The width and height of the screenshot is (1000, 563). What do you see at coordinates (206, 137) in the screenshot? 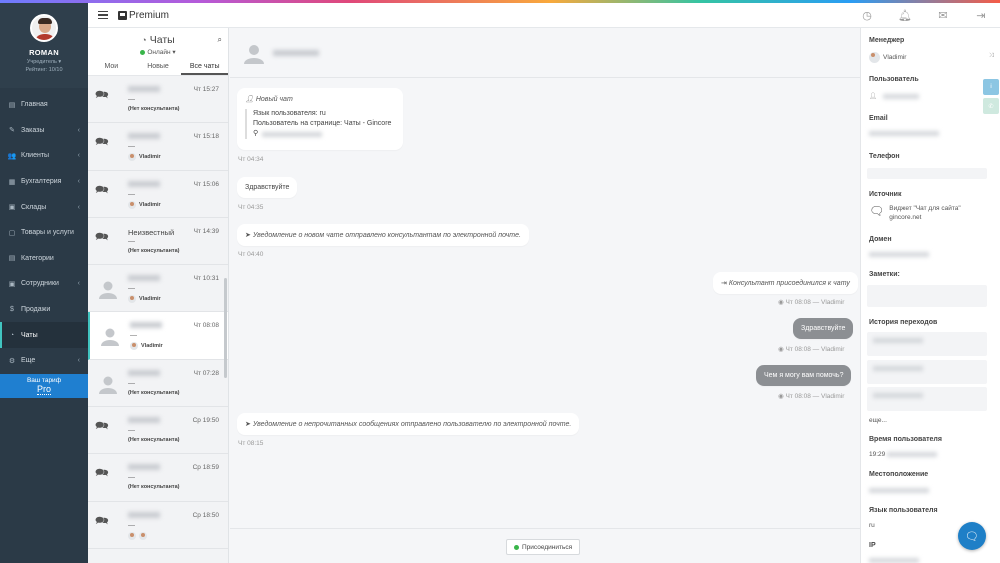
I see `chat-time: Чт 15:18` at bounding box center [206, 137].